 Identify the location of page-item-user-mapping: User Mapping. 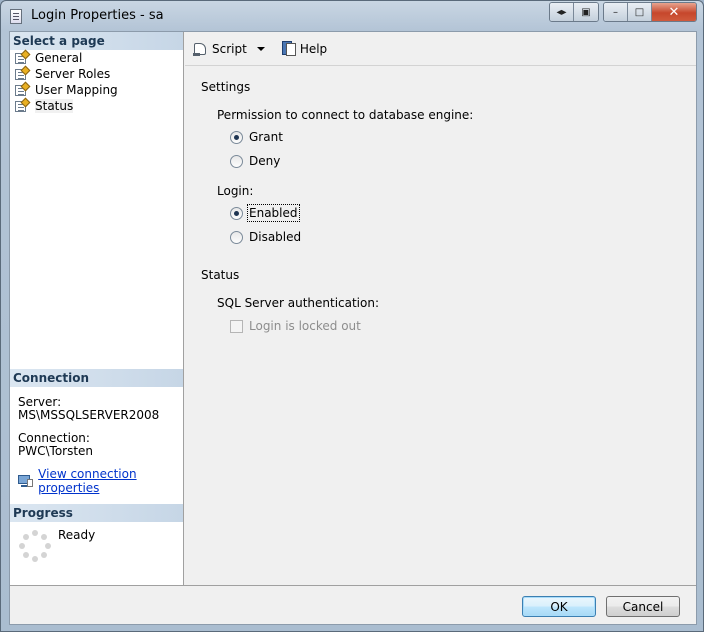
(96, 89).